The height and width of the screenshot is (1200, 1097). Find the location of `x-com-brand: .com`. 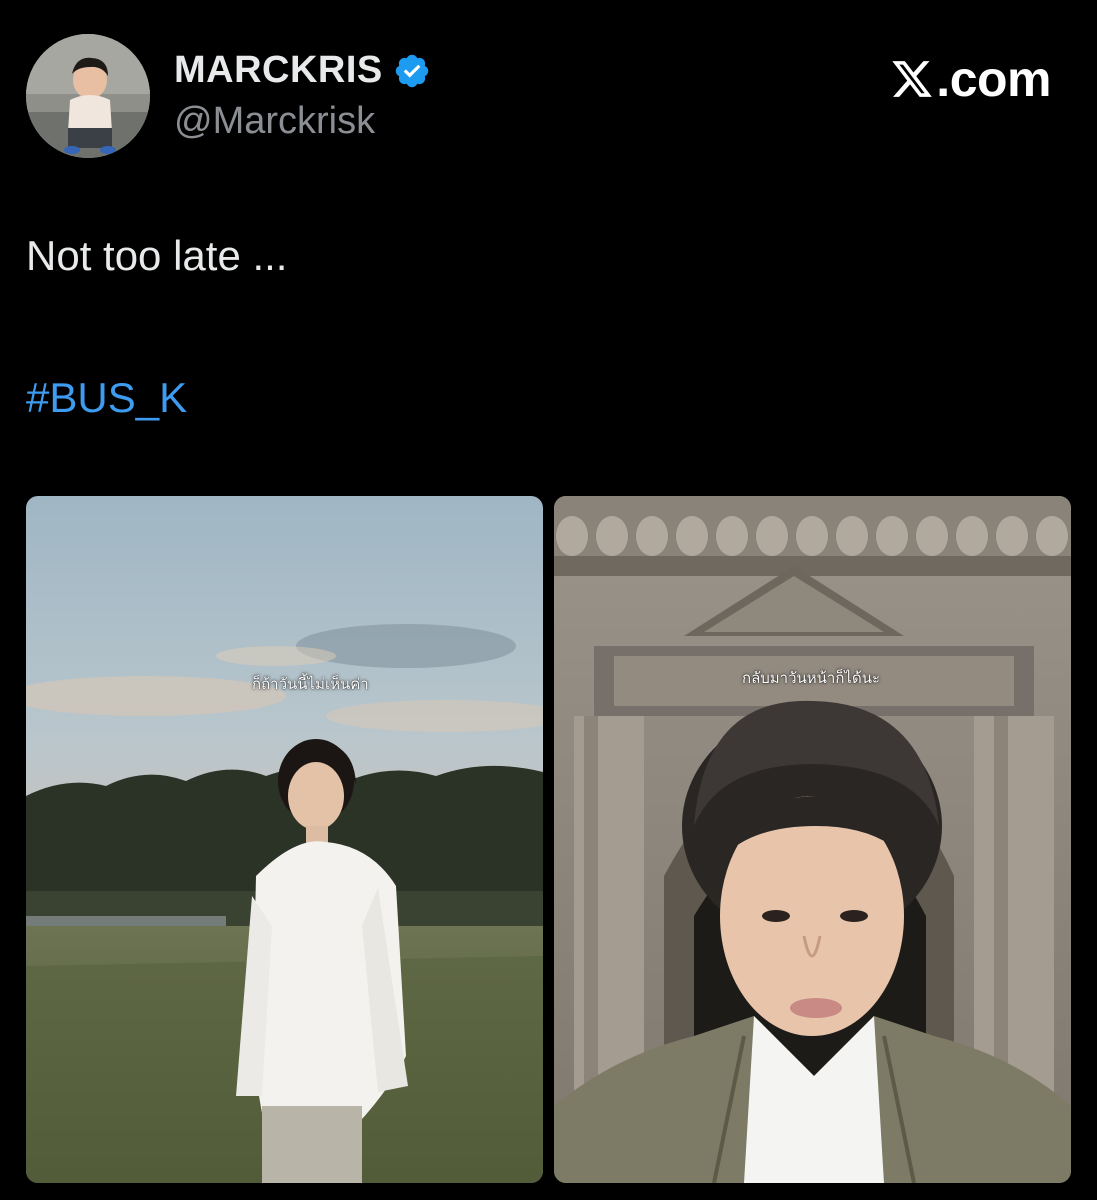

x-com-brand: .com is located at coordinates (970, 79).